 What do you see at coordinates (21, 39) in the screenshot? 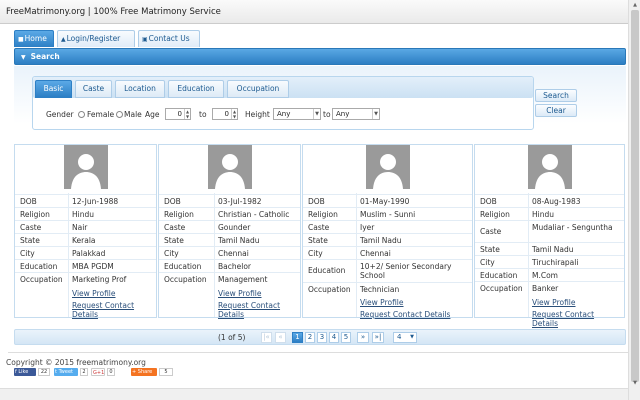
I see `home-icon: ■` at bounding box center [21, 39].